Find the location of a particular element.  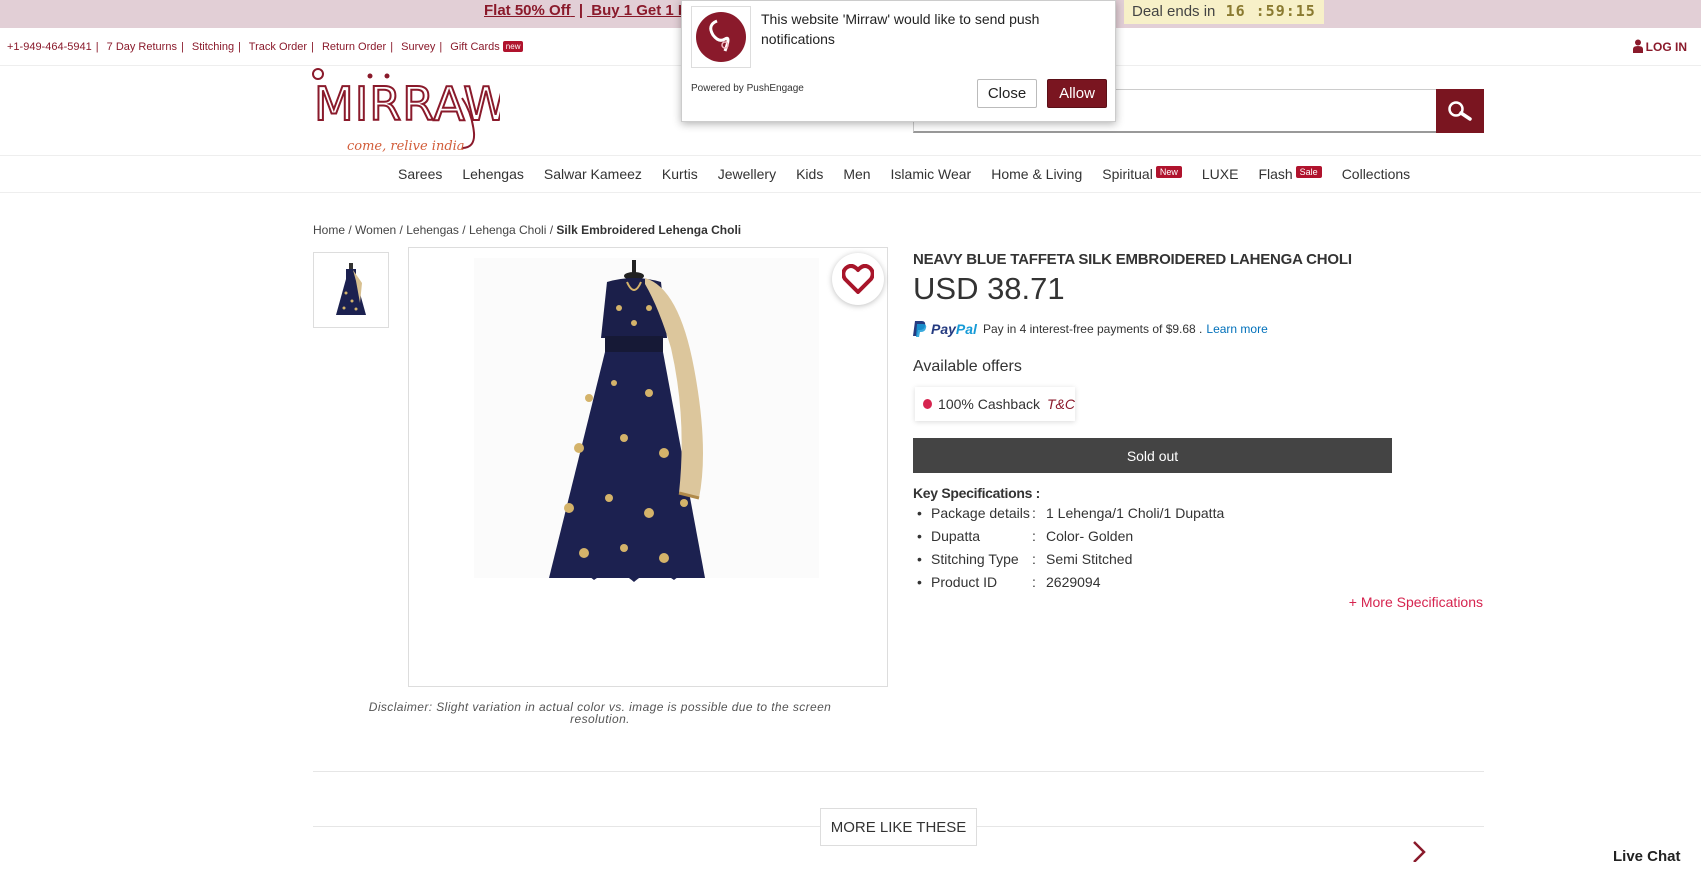

util-link-gift-cards: Gift Cards is located at coordinates (475, 47).